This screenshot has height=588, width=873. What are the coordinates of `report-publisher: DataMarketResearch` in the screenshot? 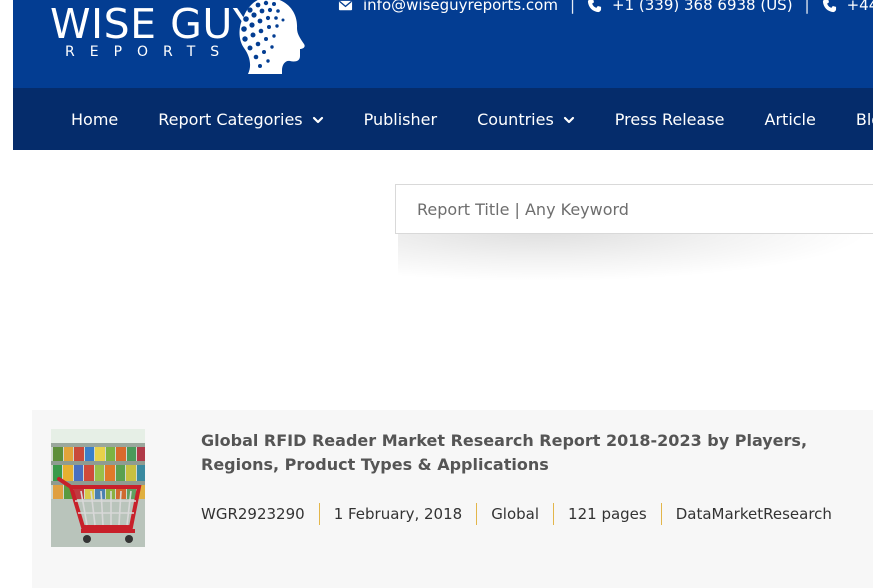 It's located at (753, 514).